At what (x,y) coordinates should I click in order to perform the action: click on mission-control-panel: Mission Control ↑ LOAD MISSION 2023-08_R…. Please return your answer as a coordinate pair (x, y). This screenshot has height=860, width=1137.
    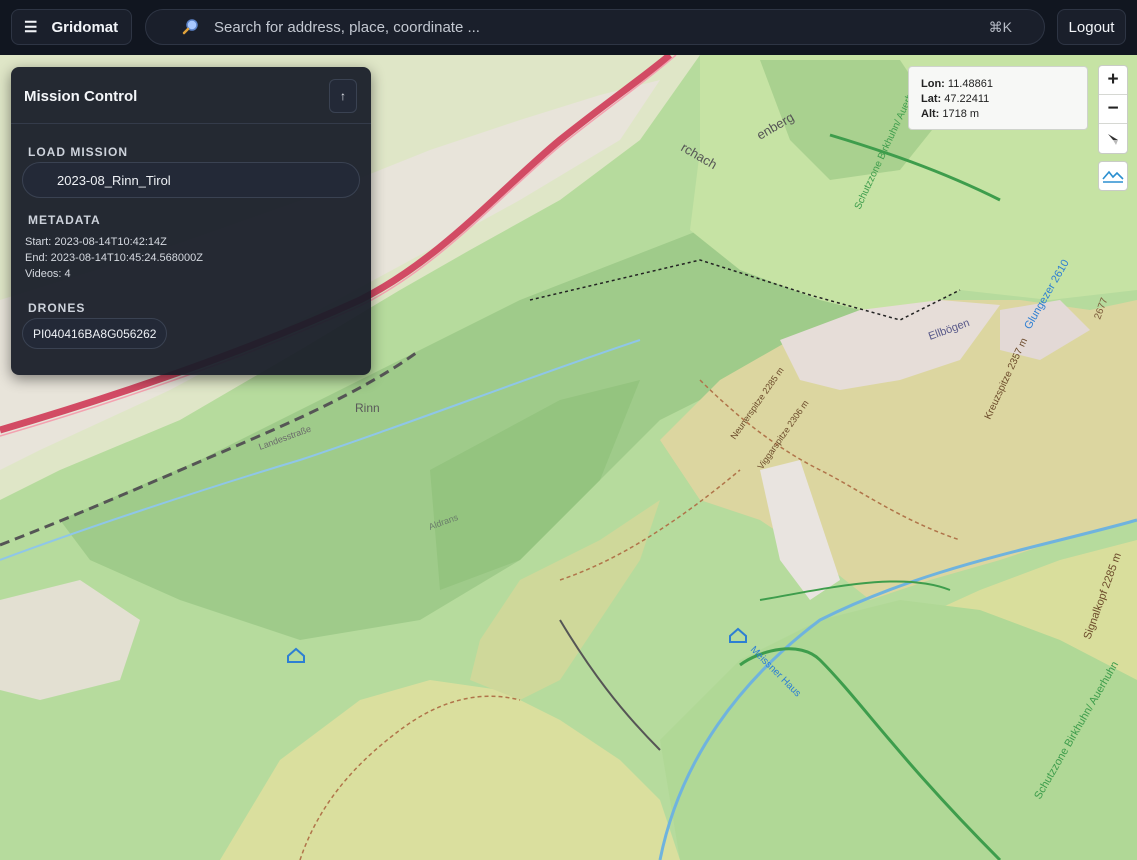
    Looking at the image, I should click on (191, 221).